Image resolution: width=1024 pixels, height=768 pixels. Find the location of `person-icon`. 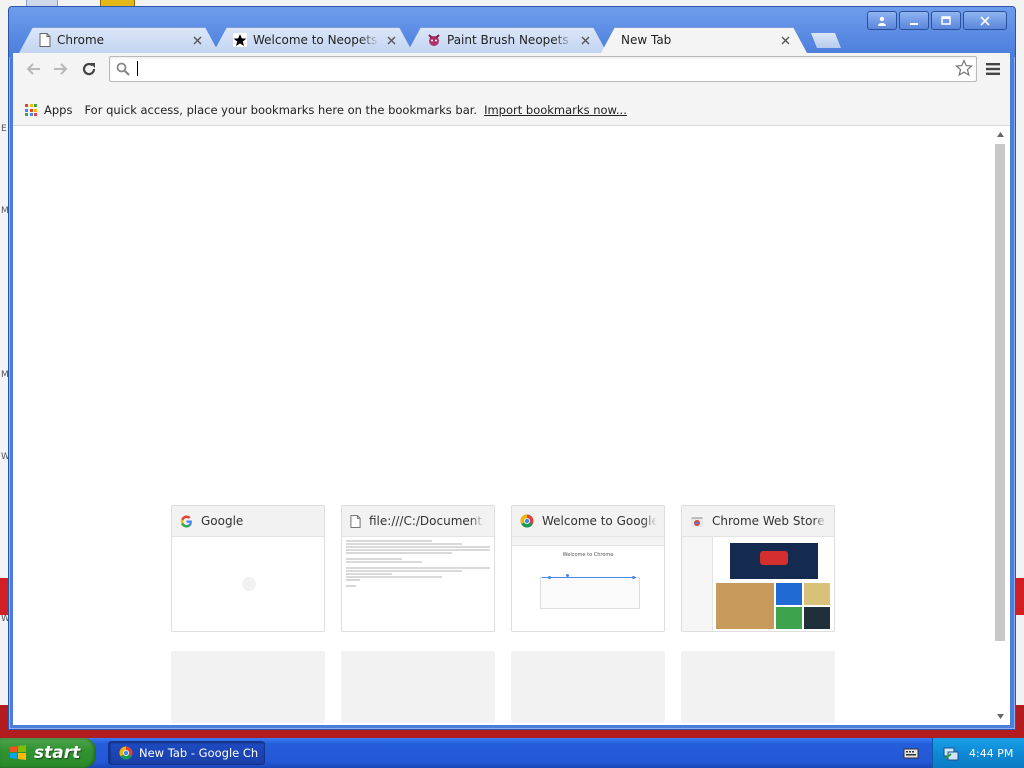

person-icon is located at coordinates (882, 21).